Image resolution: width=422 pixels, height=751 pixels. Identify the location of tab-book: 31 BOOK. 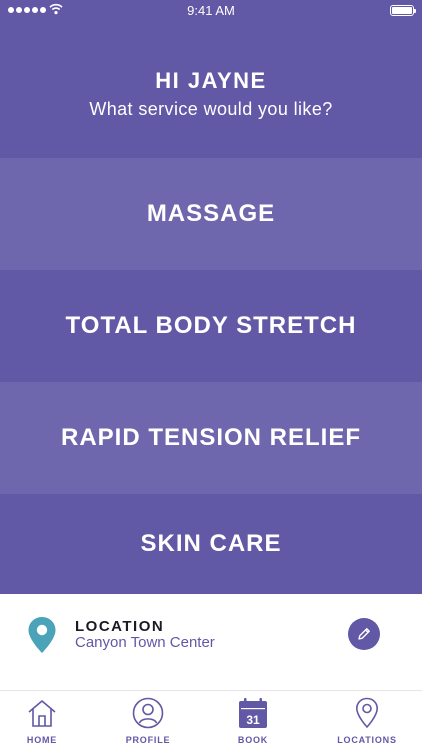
(253, 721).